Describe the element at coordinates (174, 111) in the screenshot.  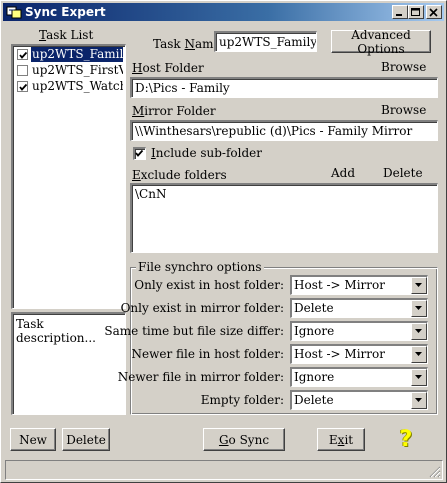
I see `mirror-folder-label: Mirror Folder` at that location.